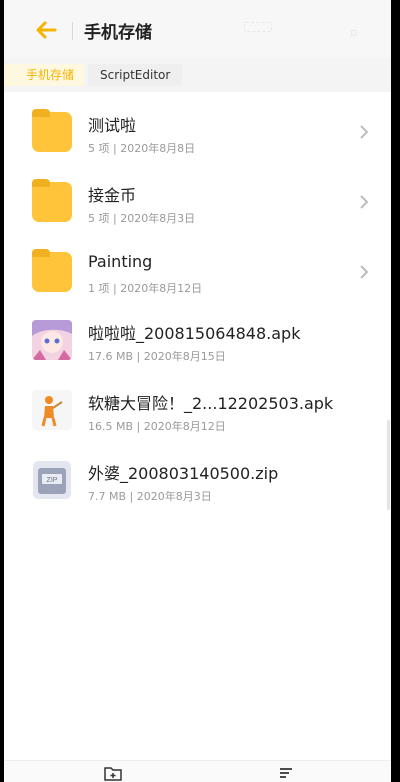  I want to click on back-button, so click(46, 30).